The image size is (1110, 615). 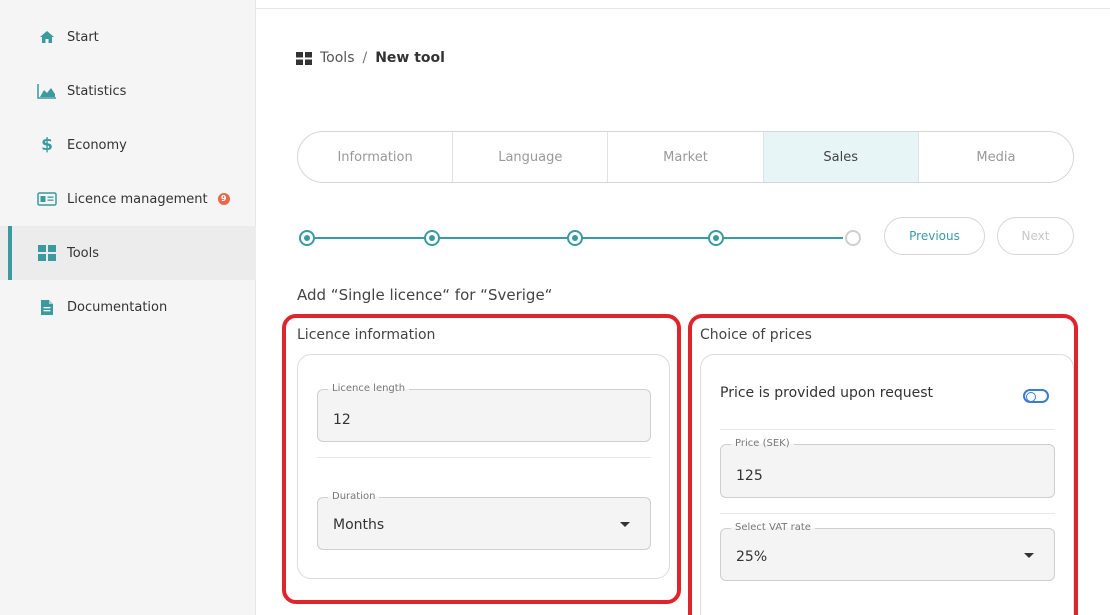 What do you see at coordinates (342, 420) in the screenshot?
I see `licence-length-value: 12` at bounding box center [342, 420].